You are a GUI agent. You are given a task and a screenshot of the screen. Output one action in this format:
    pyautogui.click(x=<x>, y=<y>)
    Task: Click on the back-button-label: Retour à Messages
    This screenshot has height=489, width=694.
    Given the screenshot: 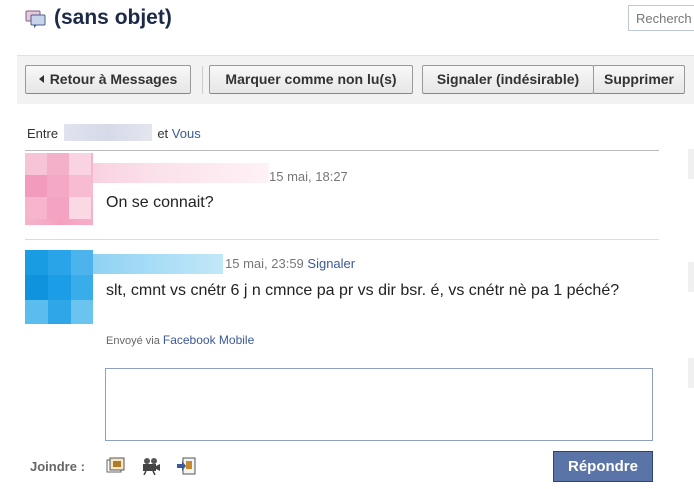 What is the action you would take?
    pyautogui.click(x=113, y=79)
    